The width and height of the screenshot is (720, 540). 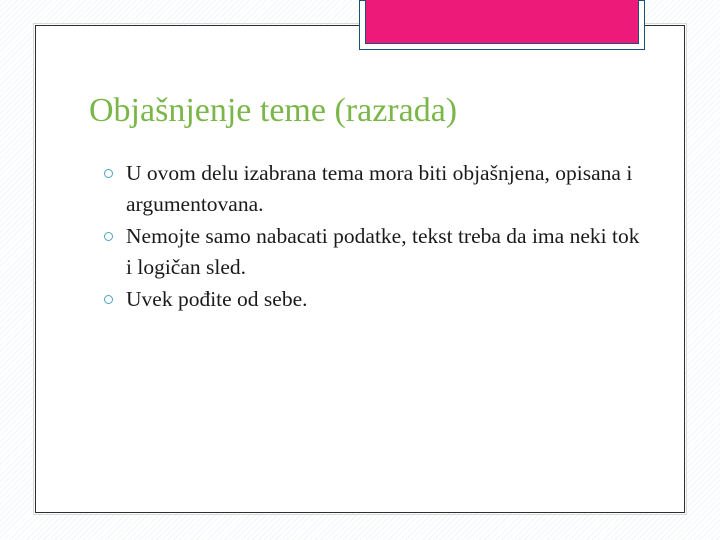 What do you see at coordinates (374, 299) in the screenshot?
I see `bullet-item: Uvek pođite od sebe.` at bounding box center [374, 299].